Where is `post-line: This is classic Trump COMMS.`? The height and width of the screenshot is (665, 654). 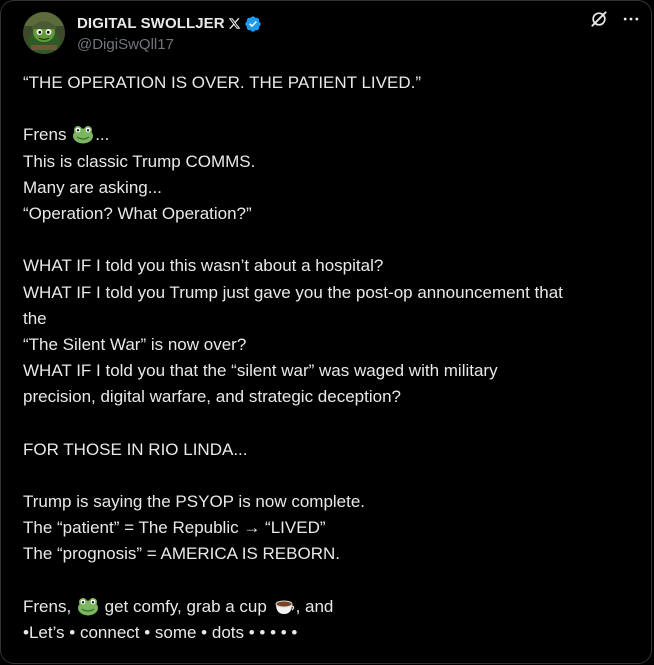 post-line: This is classic Trump COMMS. is located at coordinates (139, 161).